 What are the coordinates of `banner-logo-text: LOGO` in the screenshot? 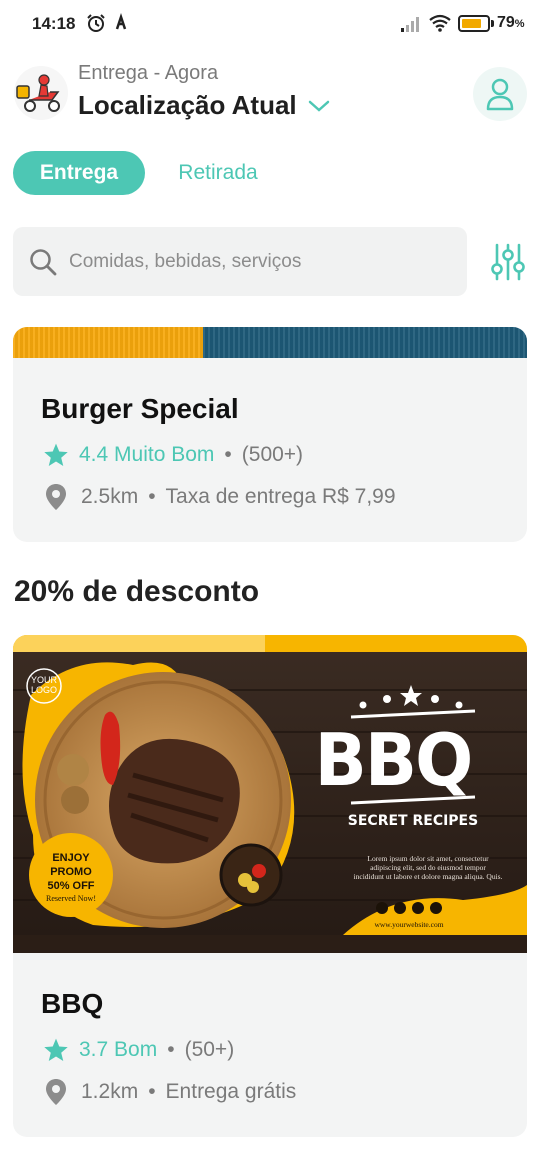 It's located at (44, 690).